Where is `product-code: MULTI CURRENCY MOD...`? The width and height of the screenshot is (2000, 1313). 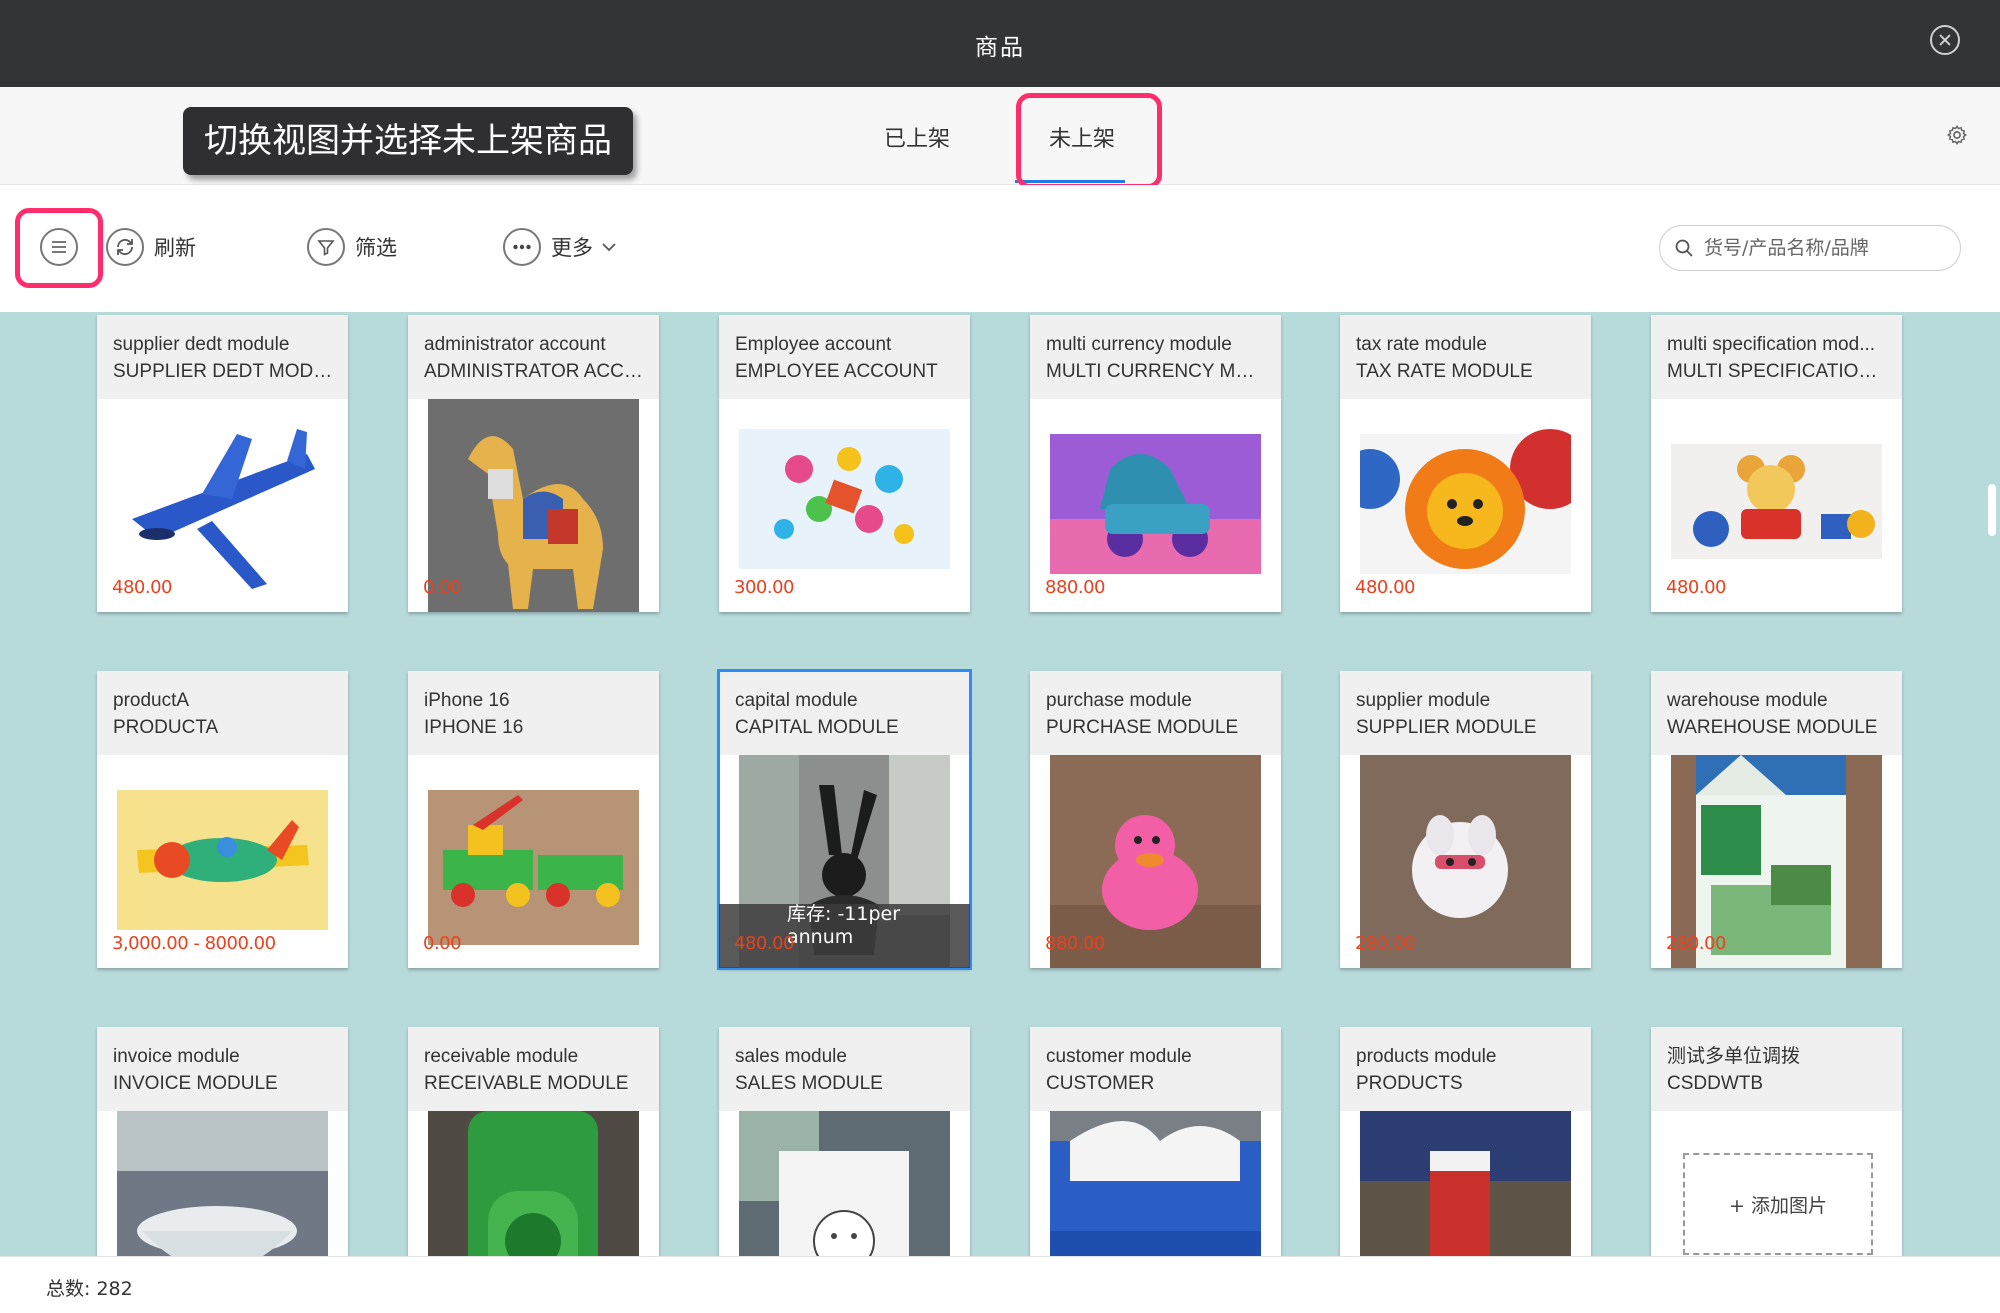
product-code: MULTI CURRENCY MOD... is located at coordinates (1156, 371).